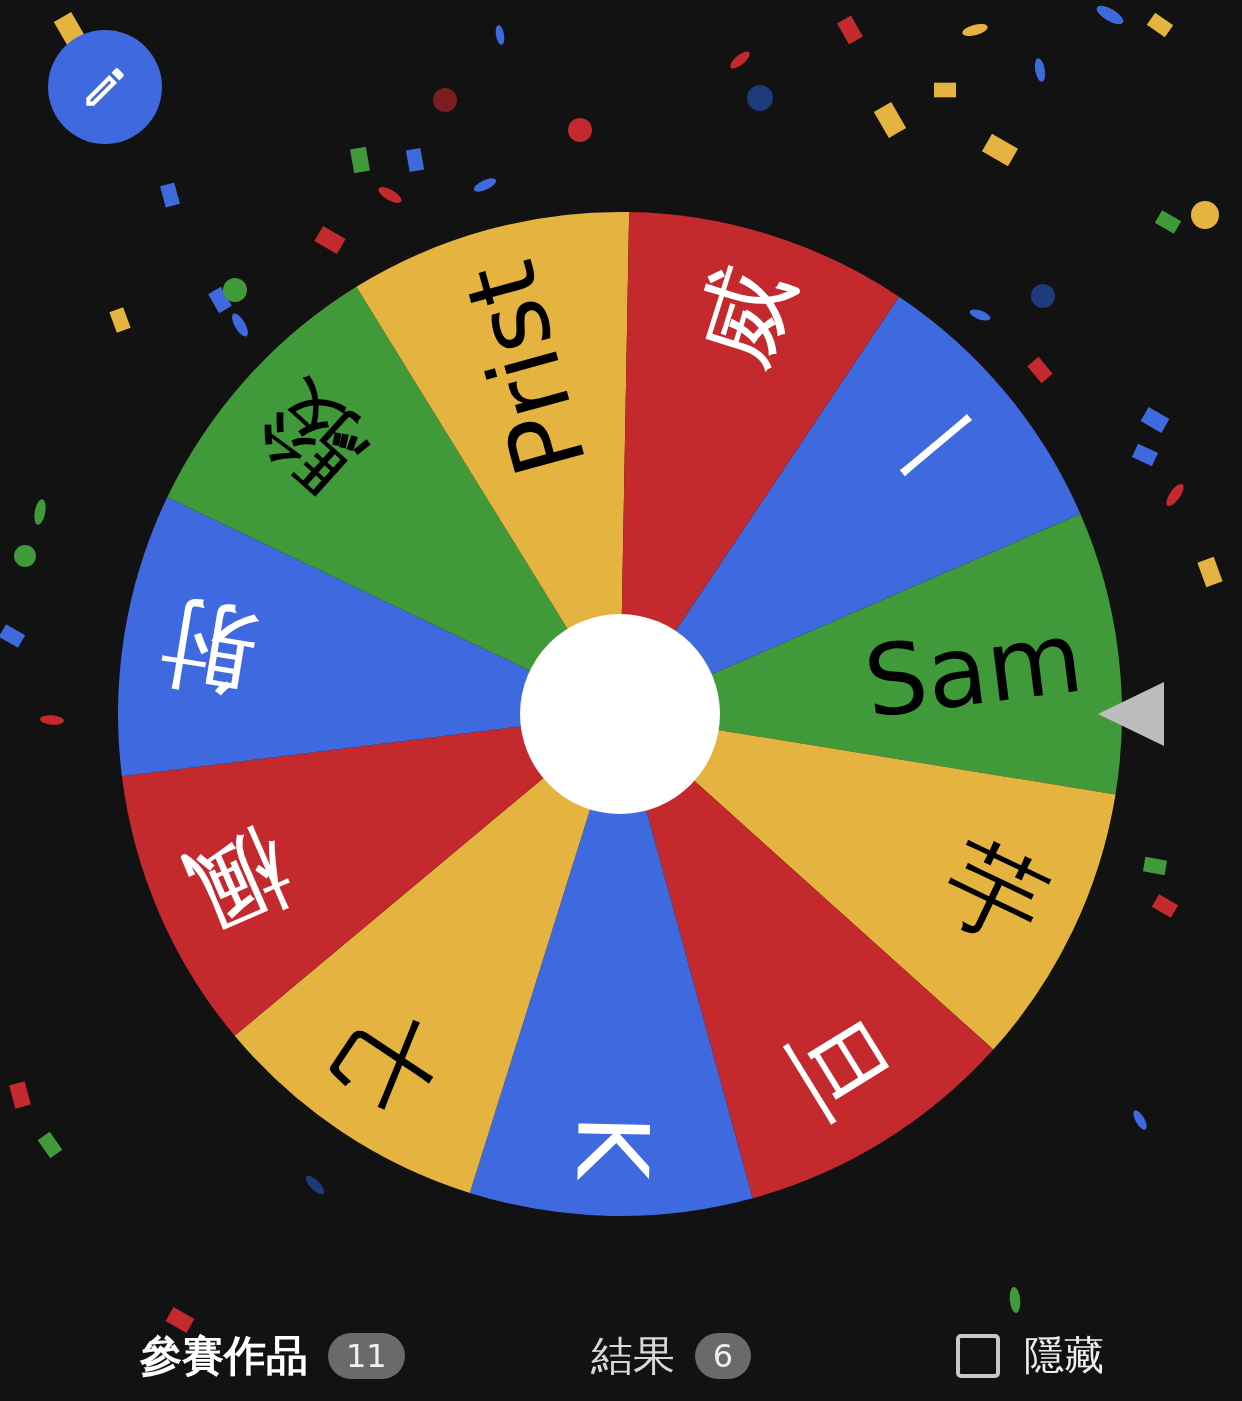 The width and height of the screenshot is (1242, 1401). I want to click on segment-label: 芋, so click(995, 894).